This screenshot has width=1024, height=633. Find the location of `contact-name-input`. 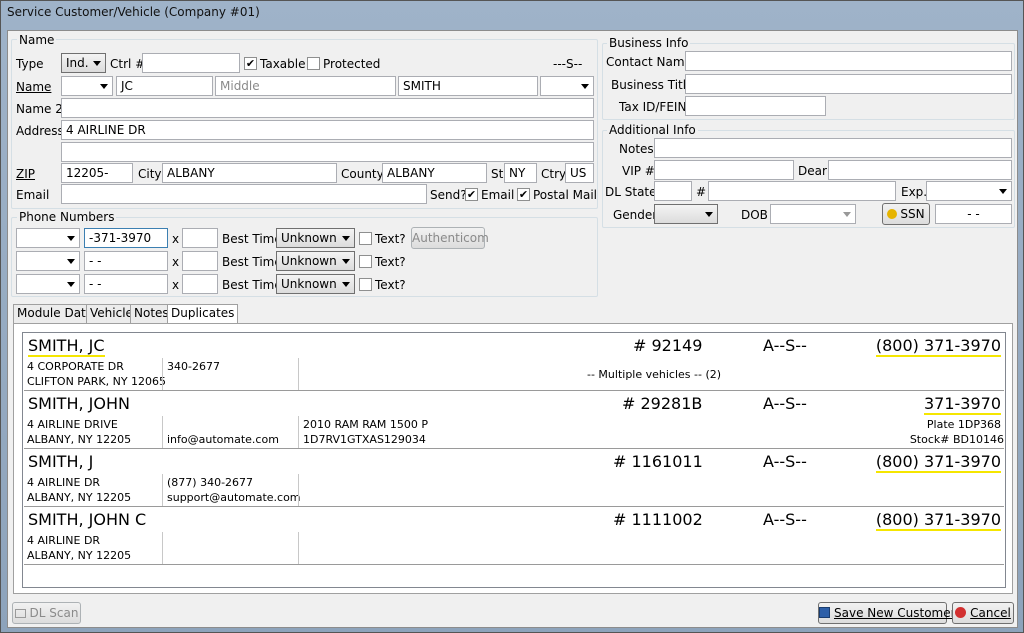

contact-name-input is located at coordinates (848, 61).